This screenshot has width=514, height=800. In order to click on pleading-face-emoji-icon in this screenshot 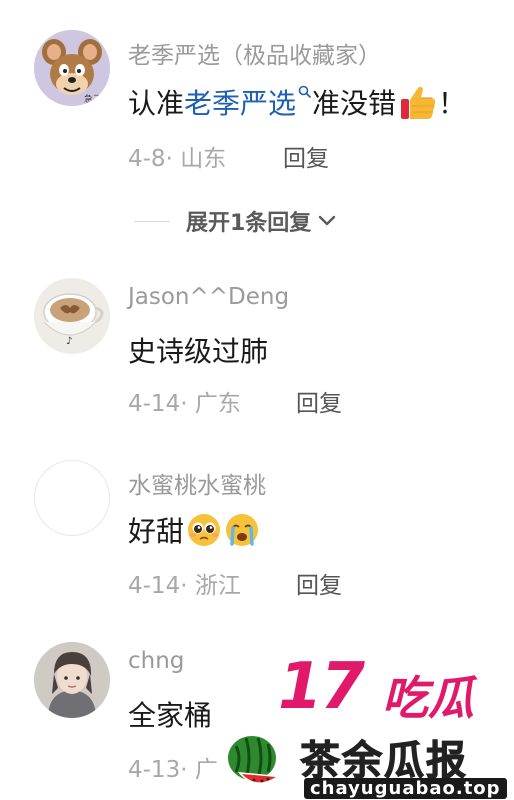, I will do `click(204, 530)`.